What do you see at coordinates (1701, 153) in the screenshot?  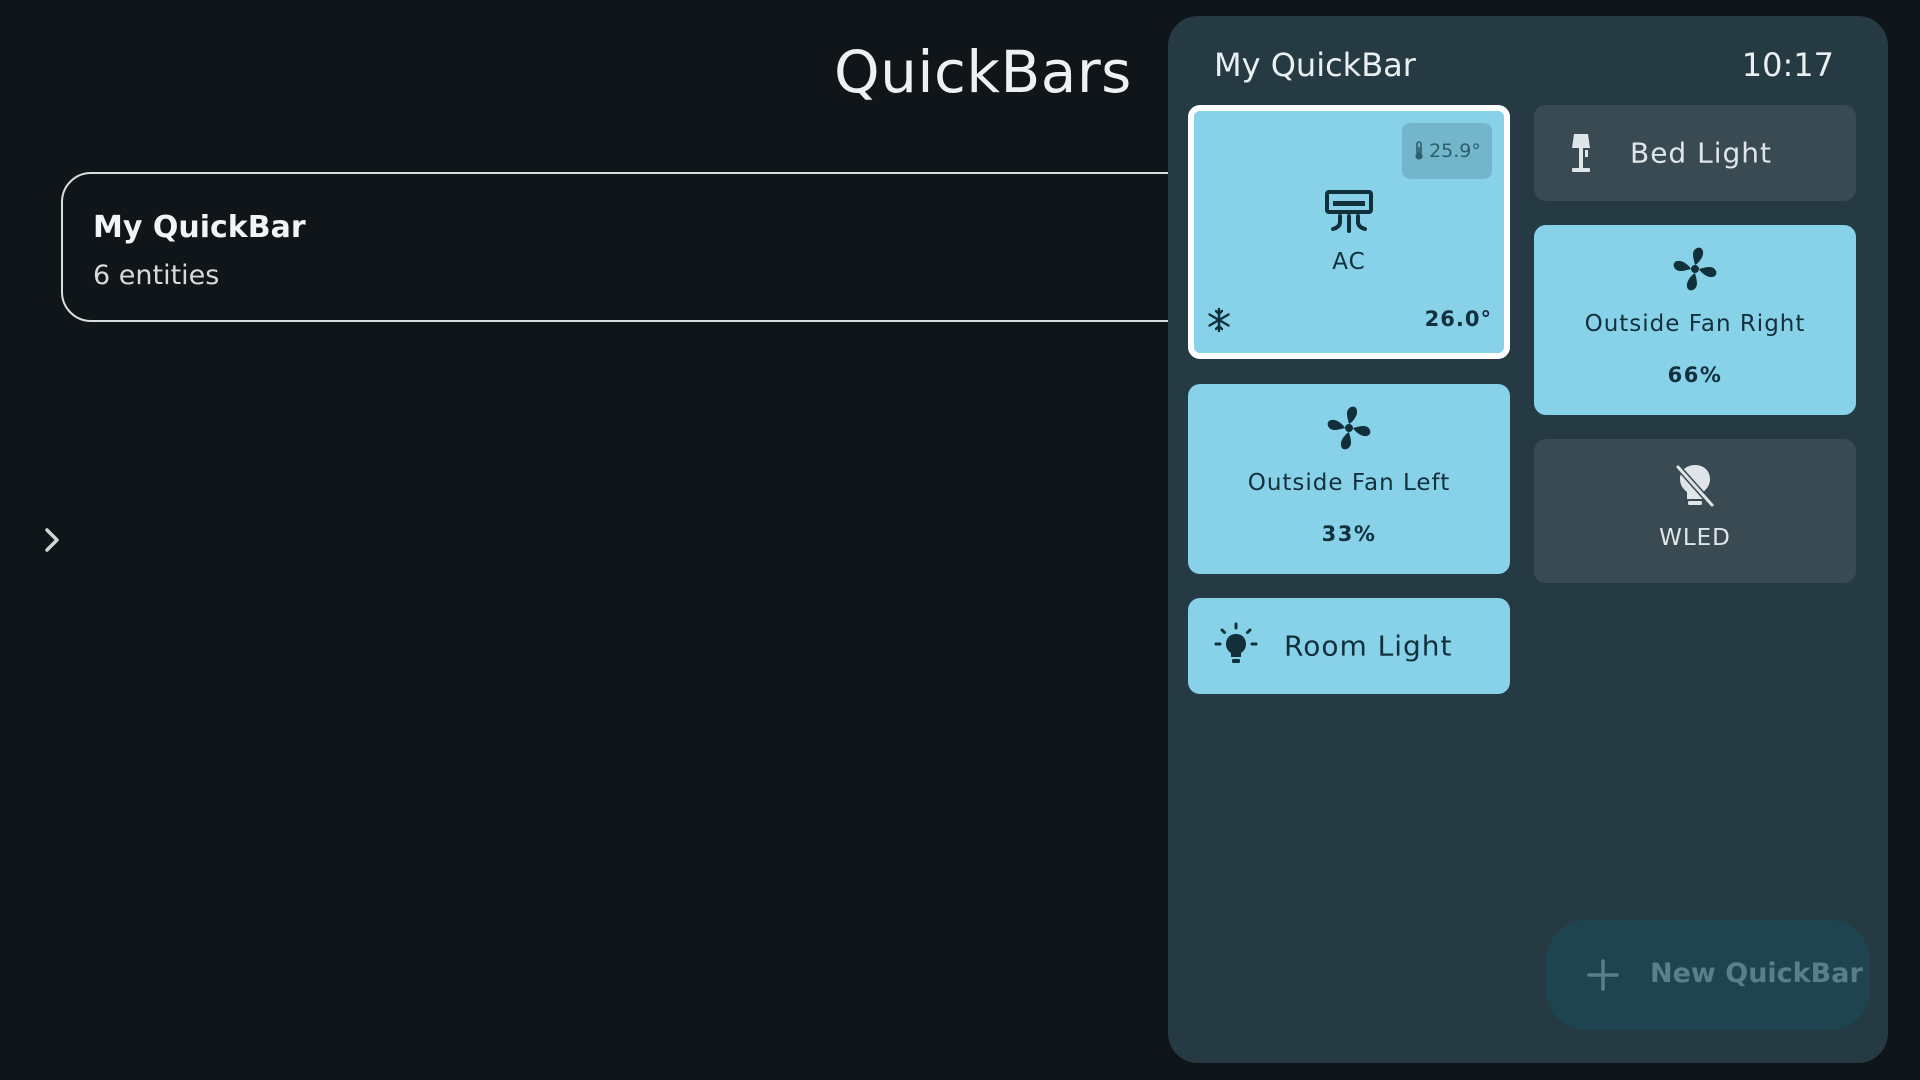 I see `bed-light-label: Bed Light` at bounding box center [1701, 153].